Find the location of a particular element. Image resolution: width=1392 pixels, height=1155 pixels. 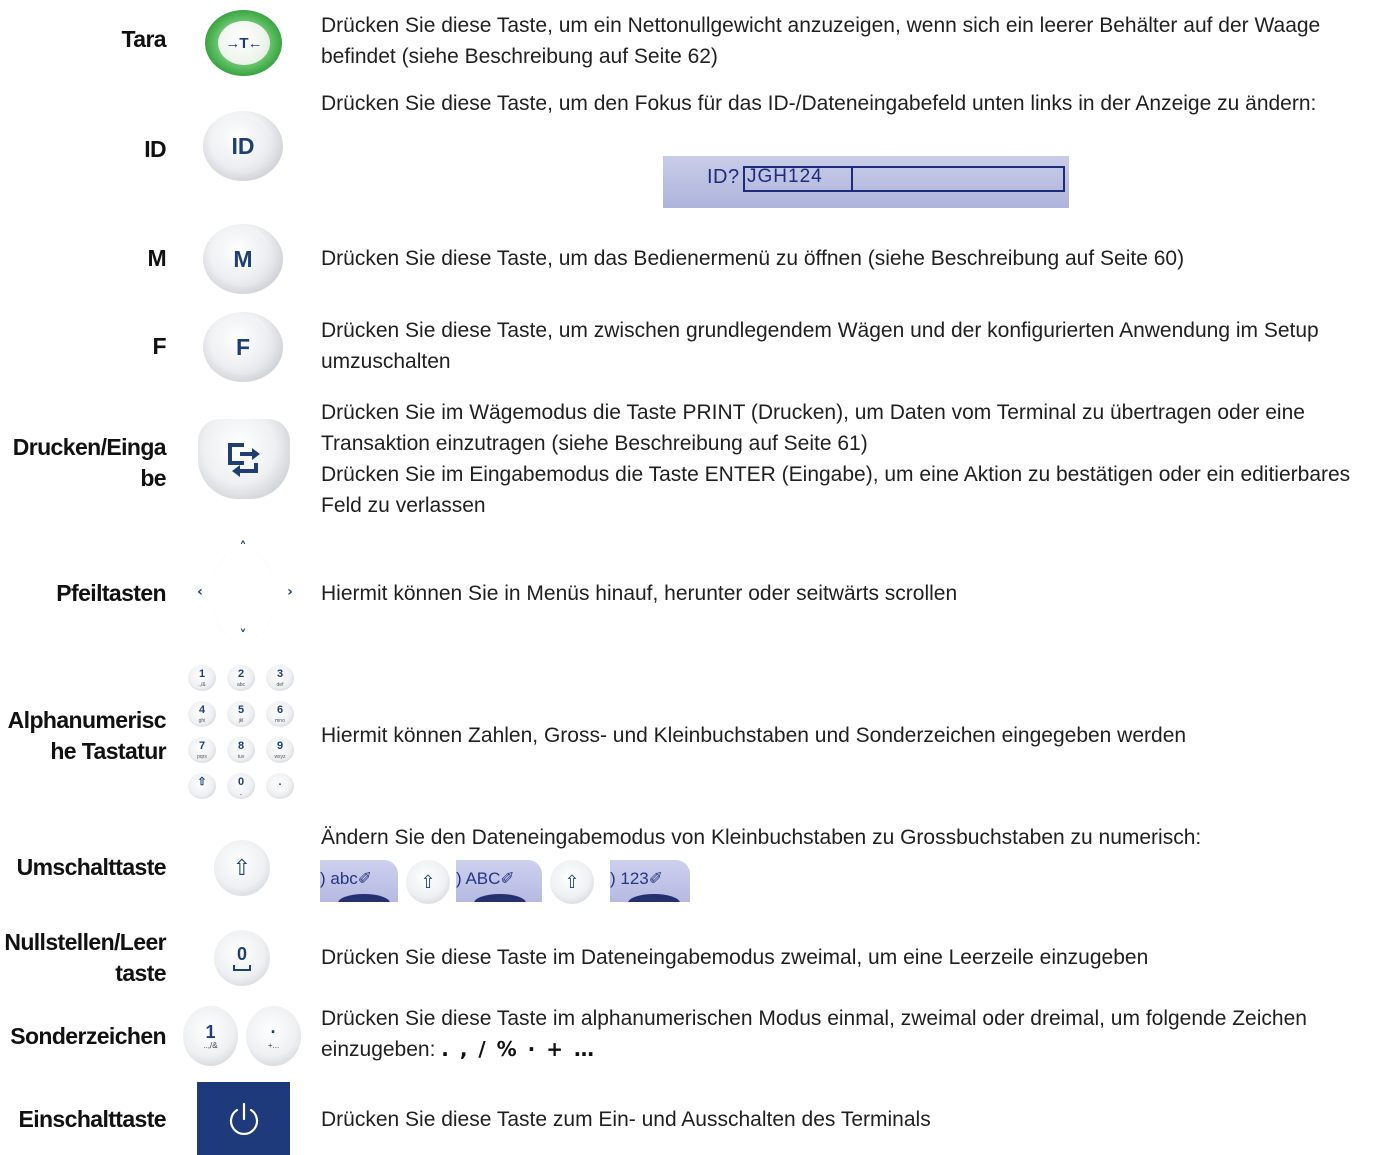

shift-arrow-icon: ⇧ is located at coordinates (242, 868).